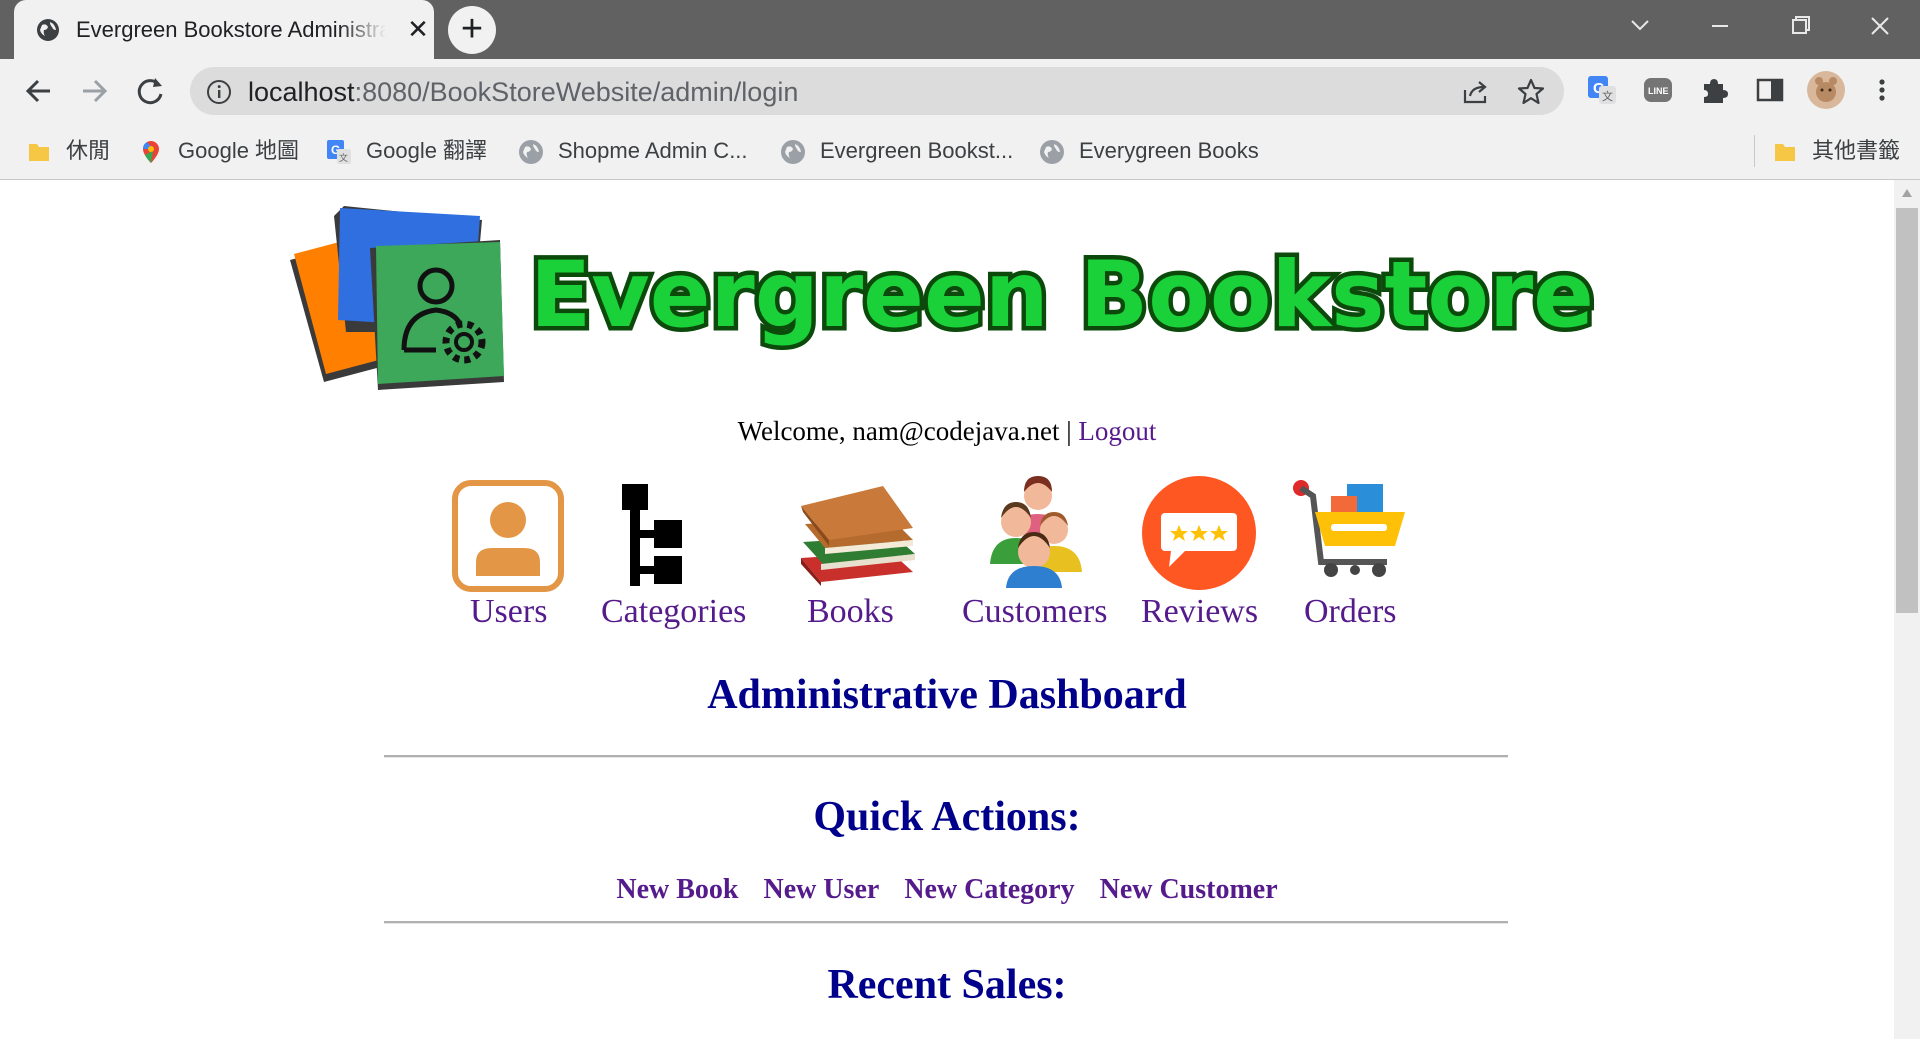  Describe the element at coordinates (472, 30) in the screenshot. I see `new-tab-button: +` at that location.